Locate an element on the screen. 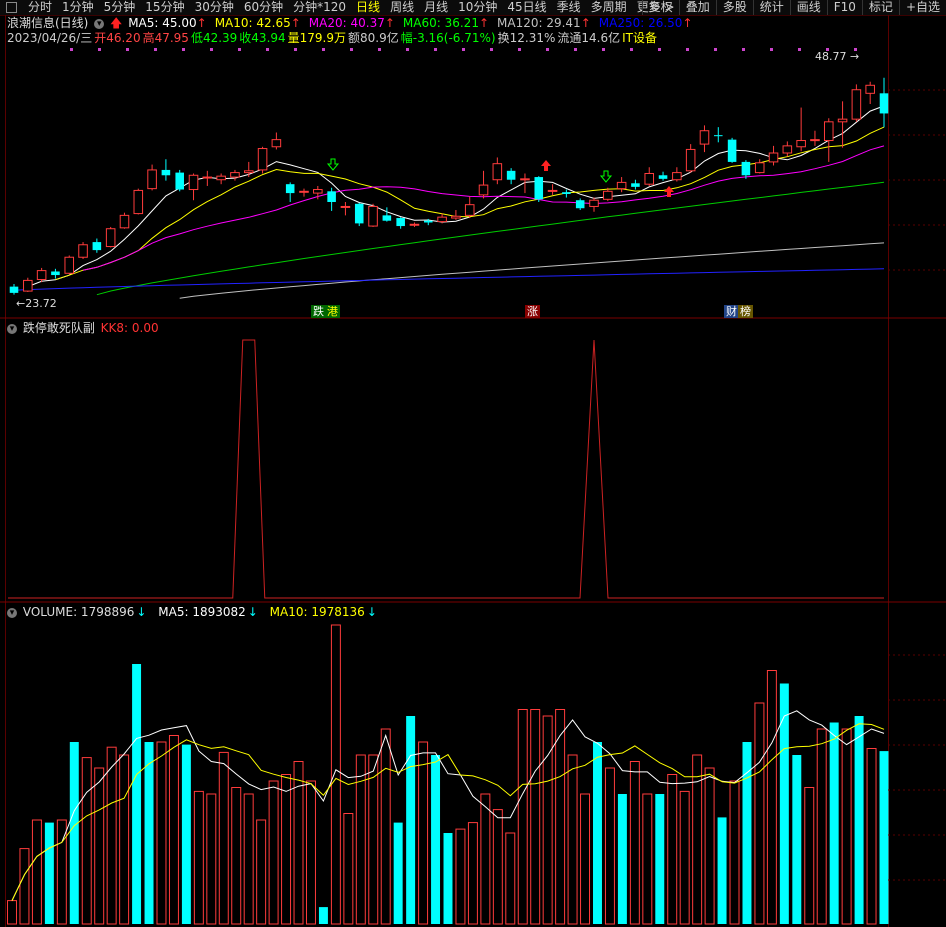 The width and height of the screenshot is (946, 927). ma250-line is located at coordinates (449, 279).